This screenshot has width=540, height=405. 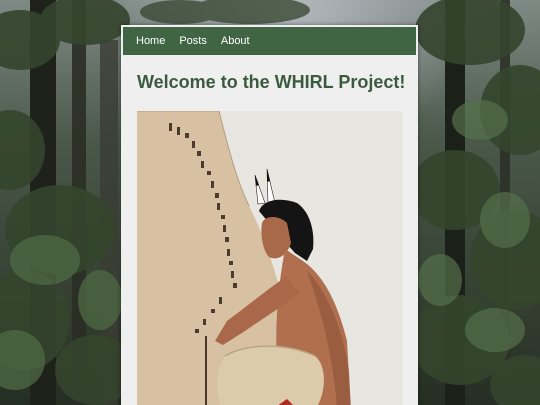 I want to click on page-title: Welcome to the WHIRL Project!, so click(x=271, y=82).